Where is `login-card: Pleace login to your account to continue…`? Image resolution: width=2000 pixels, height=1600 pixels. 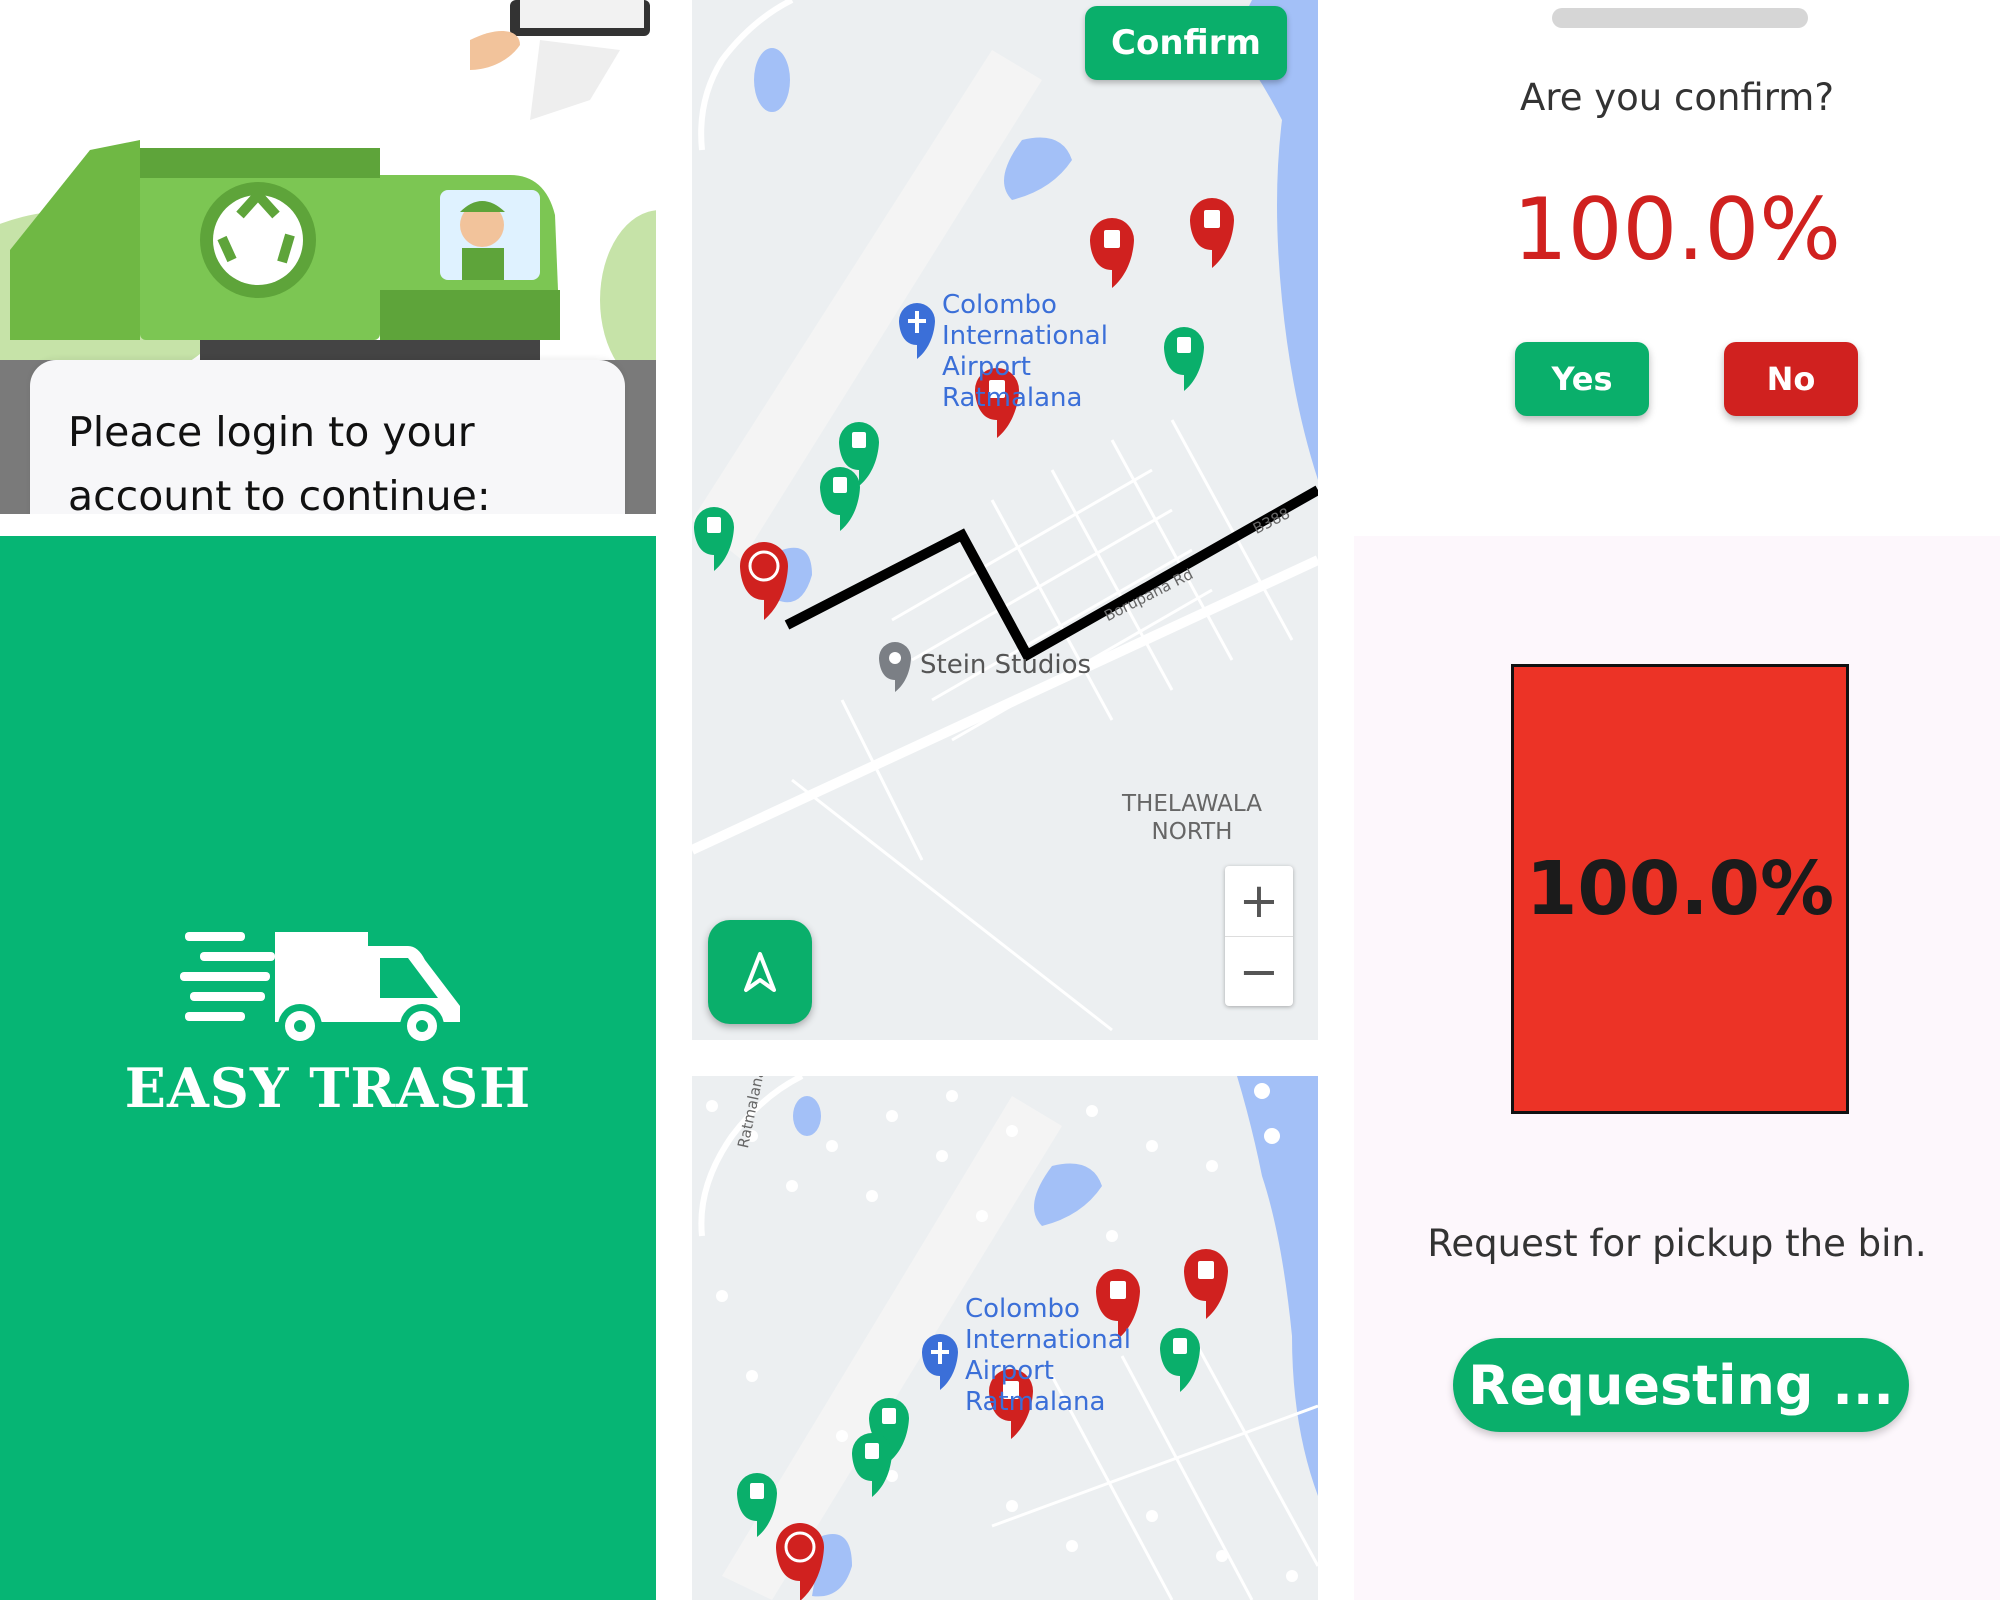
login-card: Pleace login to your account to continue… is located at coordinates (327, 437).